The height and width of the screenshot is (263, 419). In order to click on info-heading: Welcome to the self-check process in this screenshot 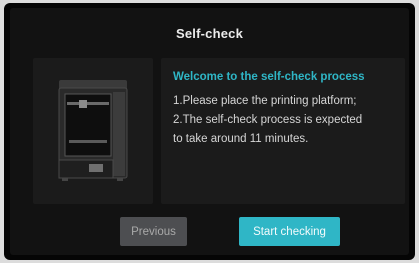, I will do `click(269, 77)`.